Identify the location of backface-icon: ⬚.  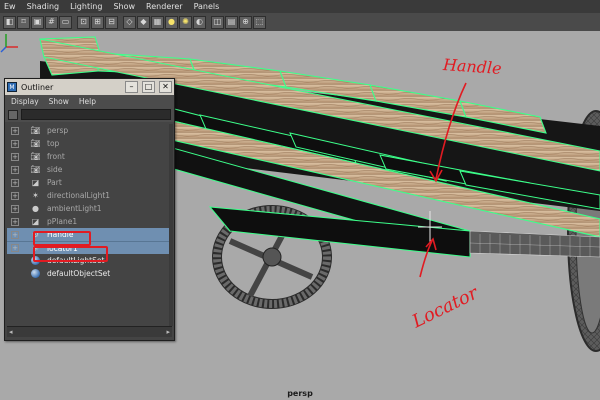
(259, 22).